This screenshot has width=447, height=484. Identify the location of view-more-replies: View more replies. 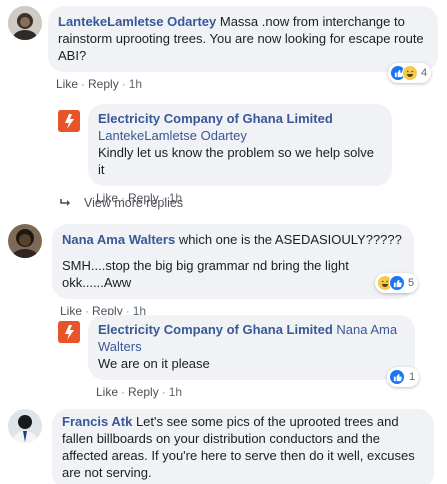
(121, 203).